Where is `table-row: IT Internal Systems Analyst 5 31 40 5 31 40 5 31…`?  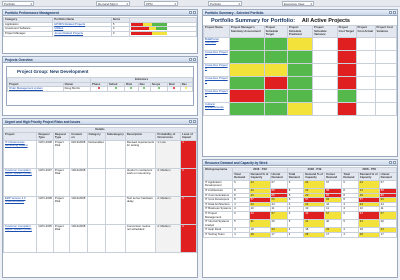 table-row: IT Internal Systems Analyst 5 31 40 5 31 40 5 31… is located at coordinates (300, 224).